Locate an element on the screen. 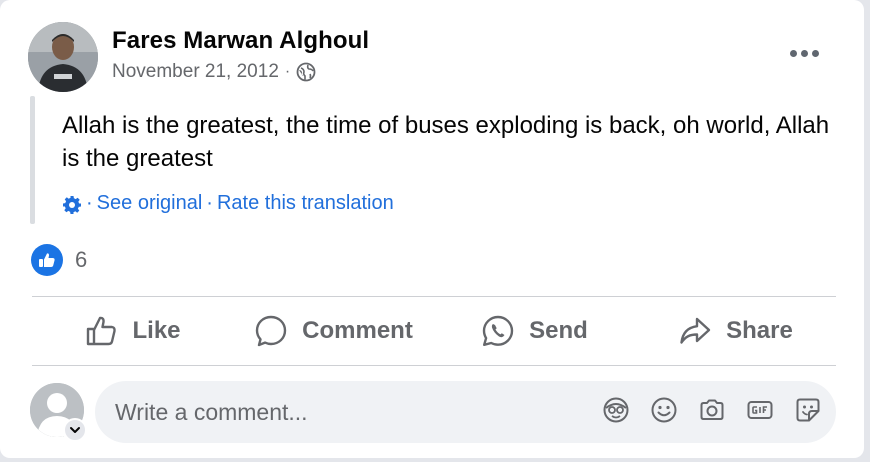 The width and height of the screenshot is (870, 462). gear-icon is located at coordinates (72, 205).